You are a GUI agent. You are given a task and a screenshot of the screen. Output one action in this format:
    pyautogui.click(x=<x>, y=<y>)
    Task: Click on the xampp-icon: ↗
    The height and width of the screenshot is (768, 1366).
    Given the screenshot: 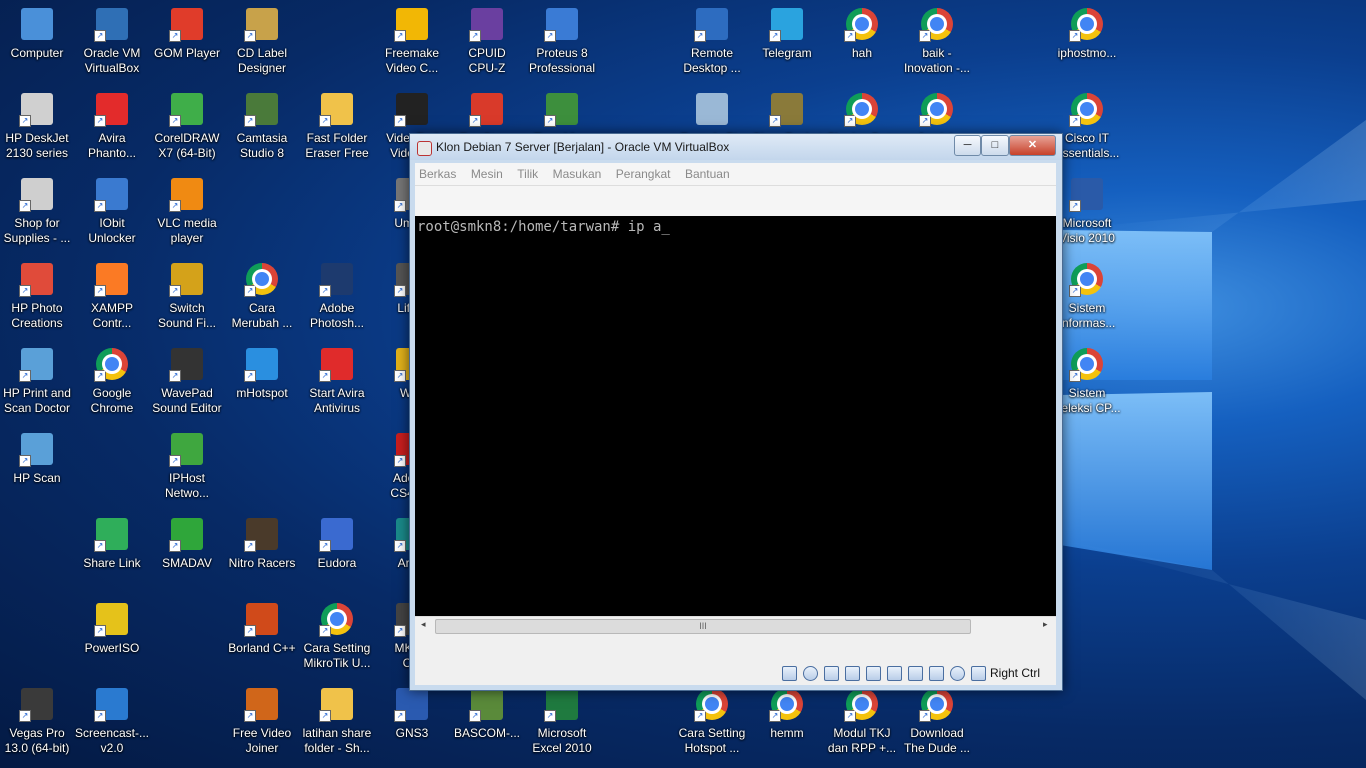 What is the action you would take?
    pyautogui.click(x=111, y=280)
    